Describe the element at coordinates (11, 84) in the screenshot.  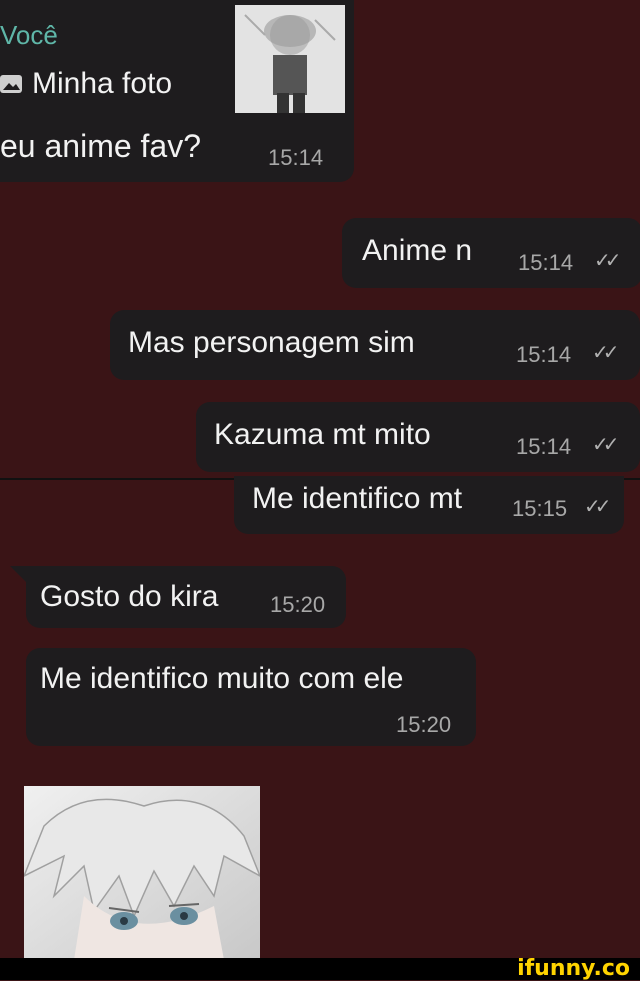
I see `image-icon` at that location.